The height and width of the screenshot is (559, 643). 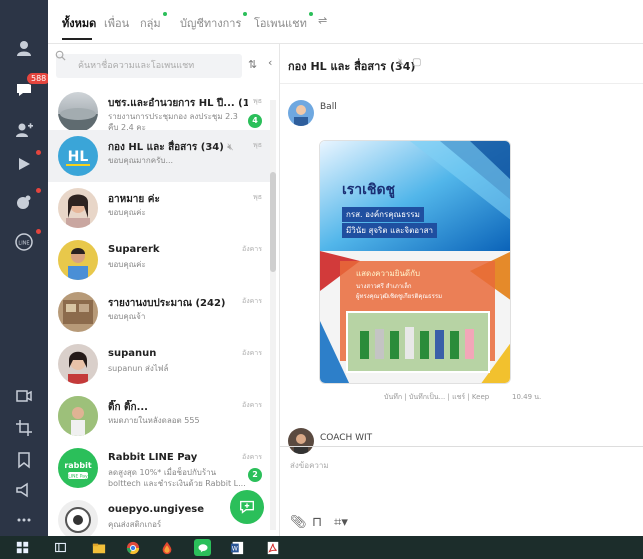 I want to click on list-item: ติ๊ก ติ๊ก... หมดภายในหลังดลอต 555 อังคาร, so click(x=159, y=416).